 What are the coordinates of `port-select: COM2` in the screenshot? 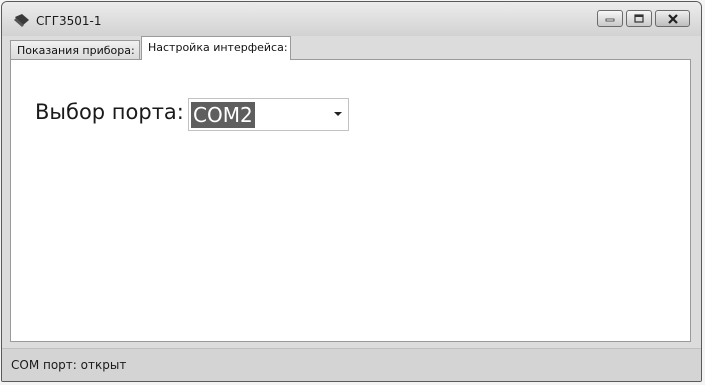 It's located at (268, 114).